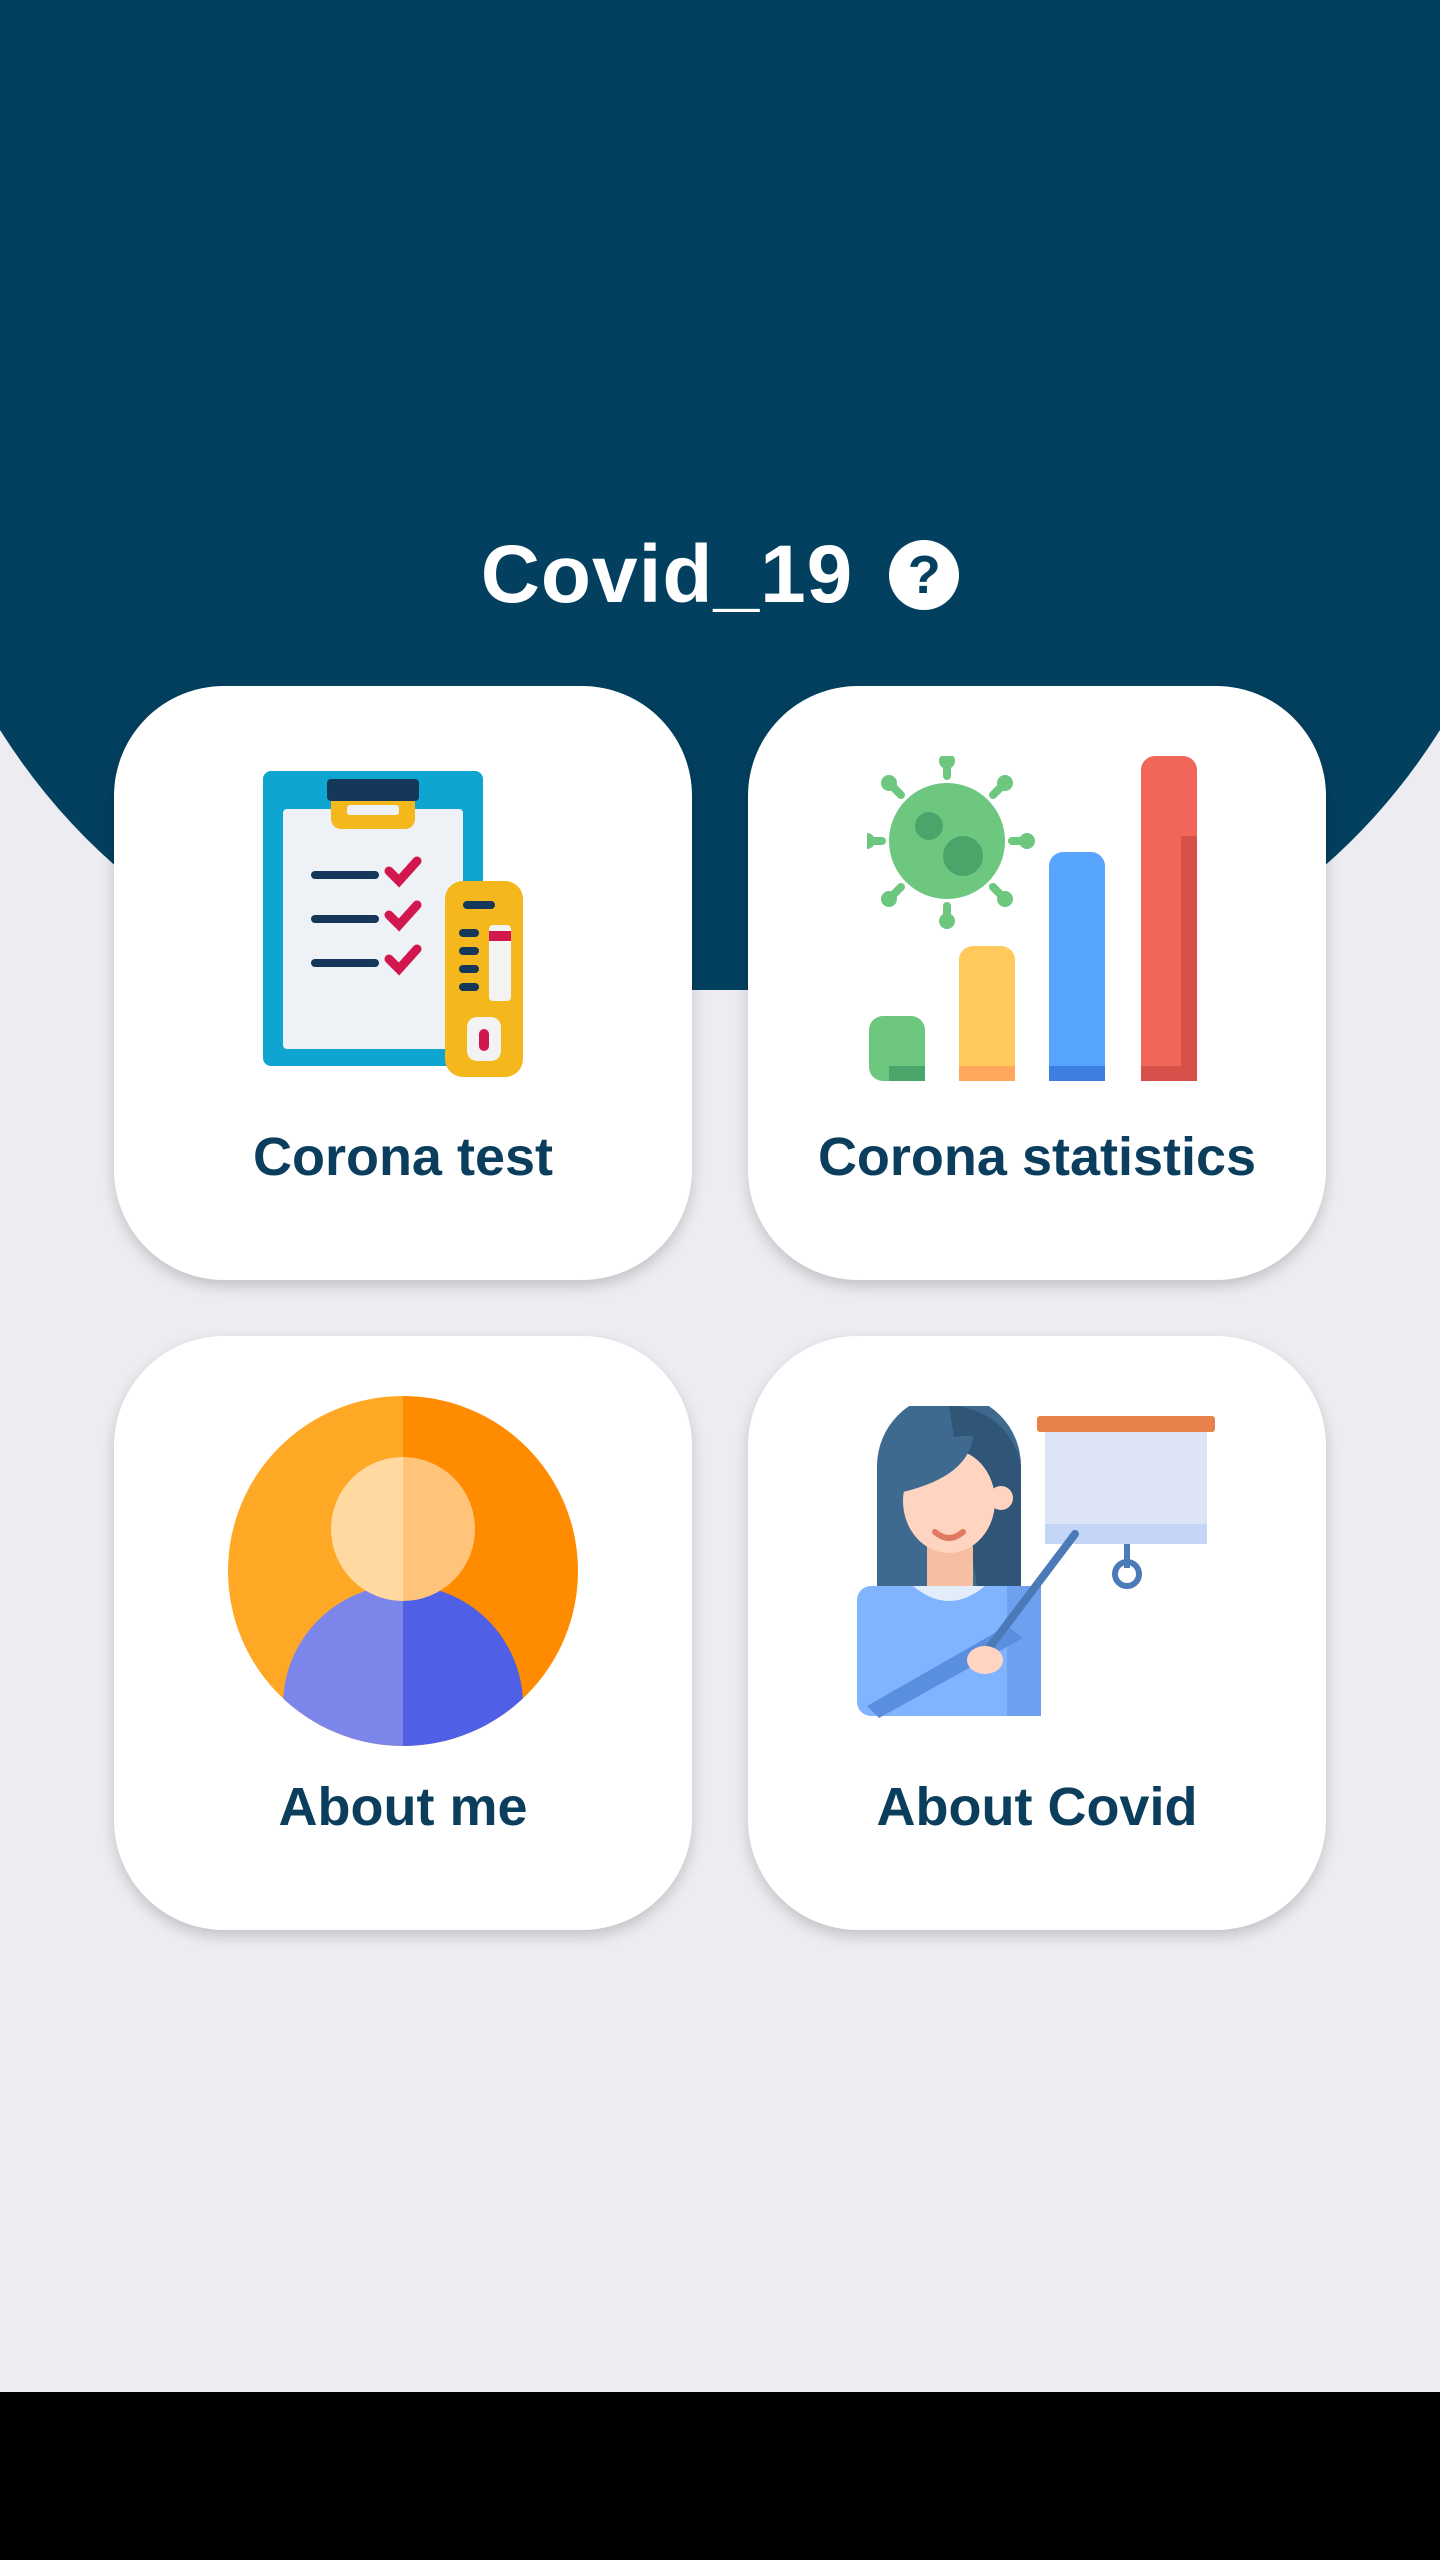 Image resolution: width=1440 pixels, height=2560 pixels. I want to click on clipboard-test-icon, so click(403, 921).